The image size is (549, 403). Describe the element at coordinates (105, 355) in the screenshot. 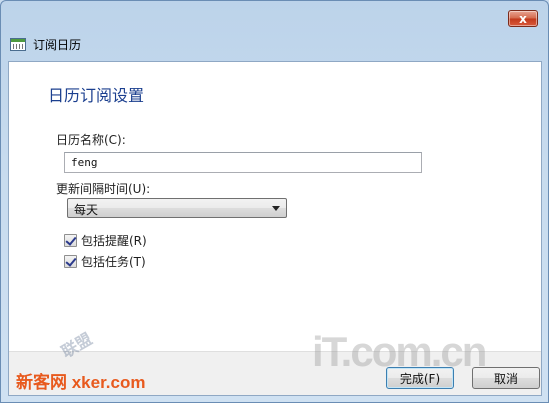

I see `site-watermark-left: 联盟 新客网 xker.com` at that location.